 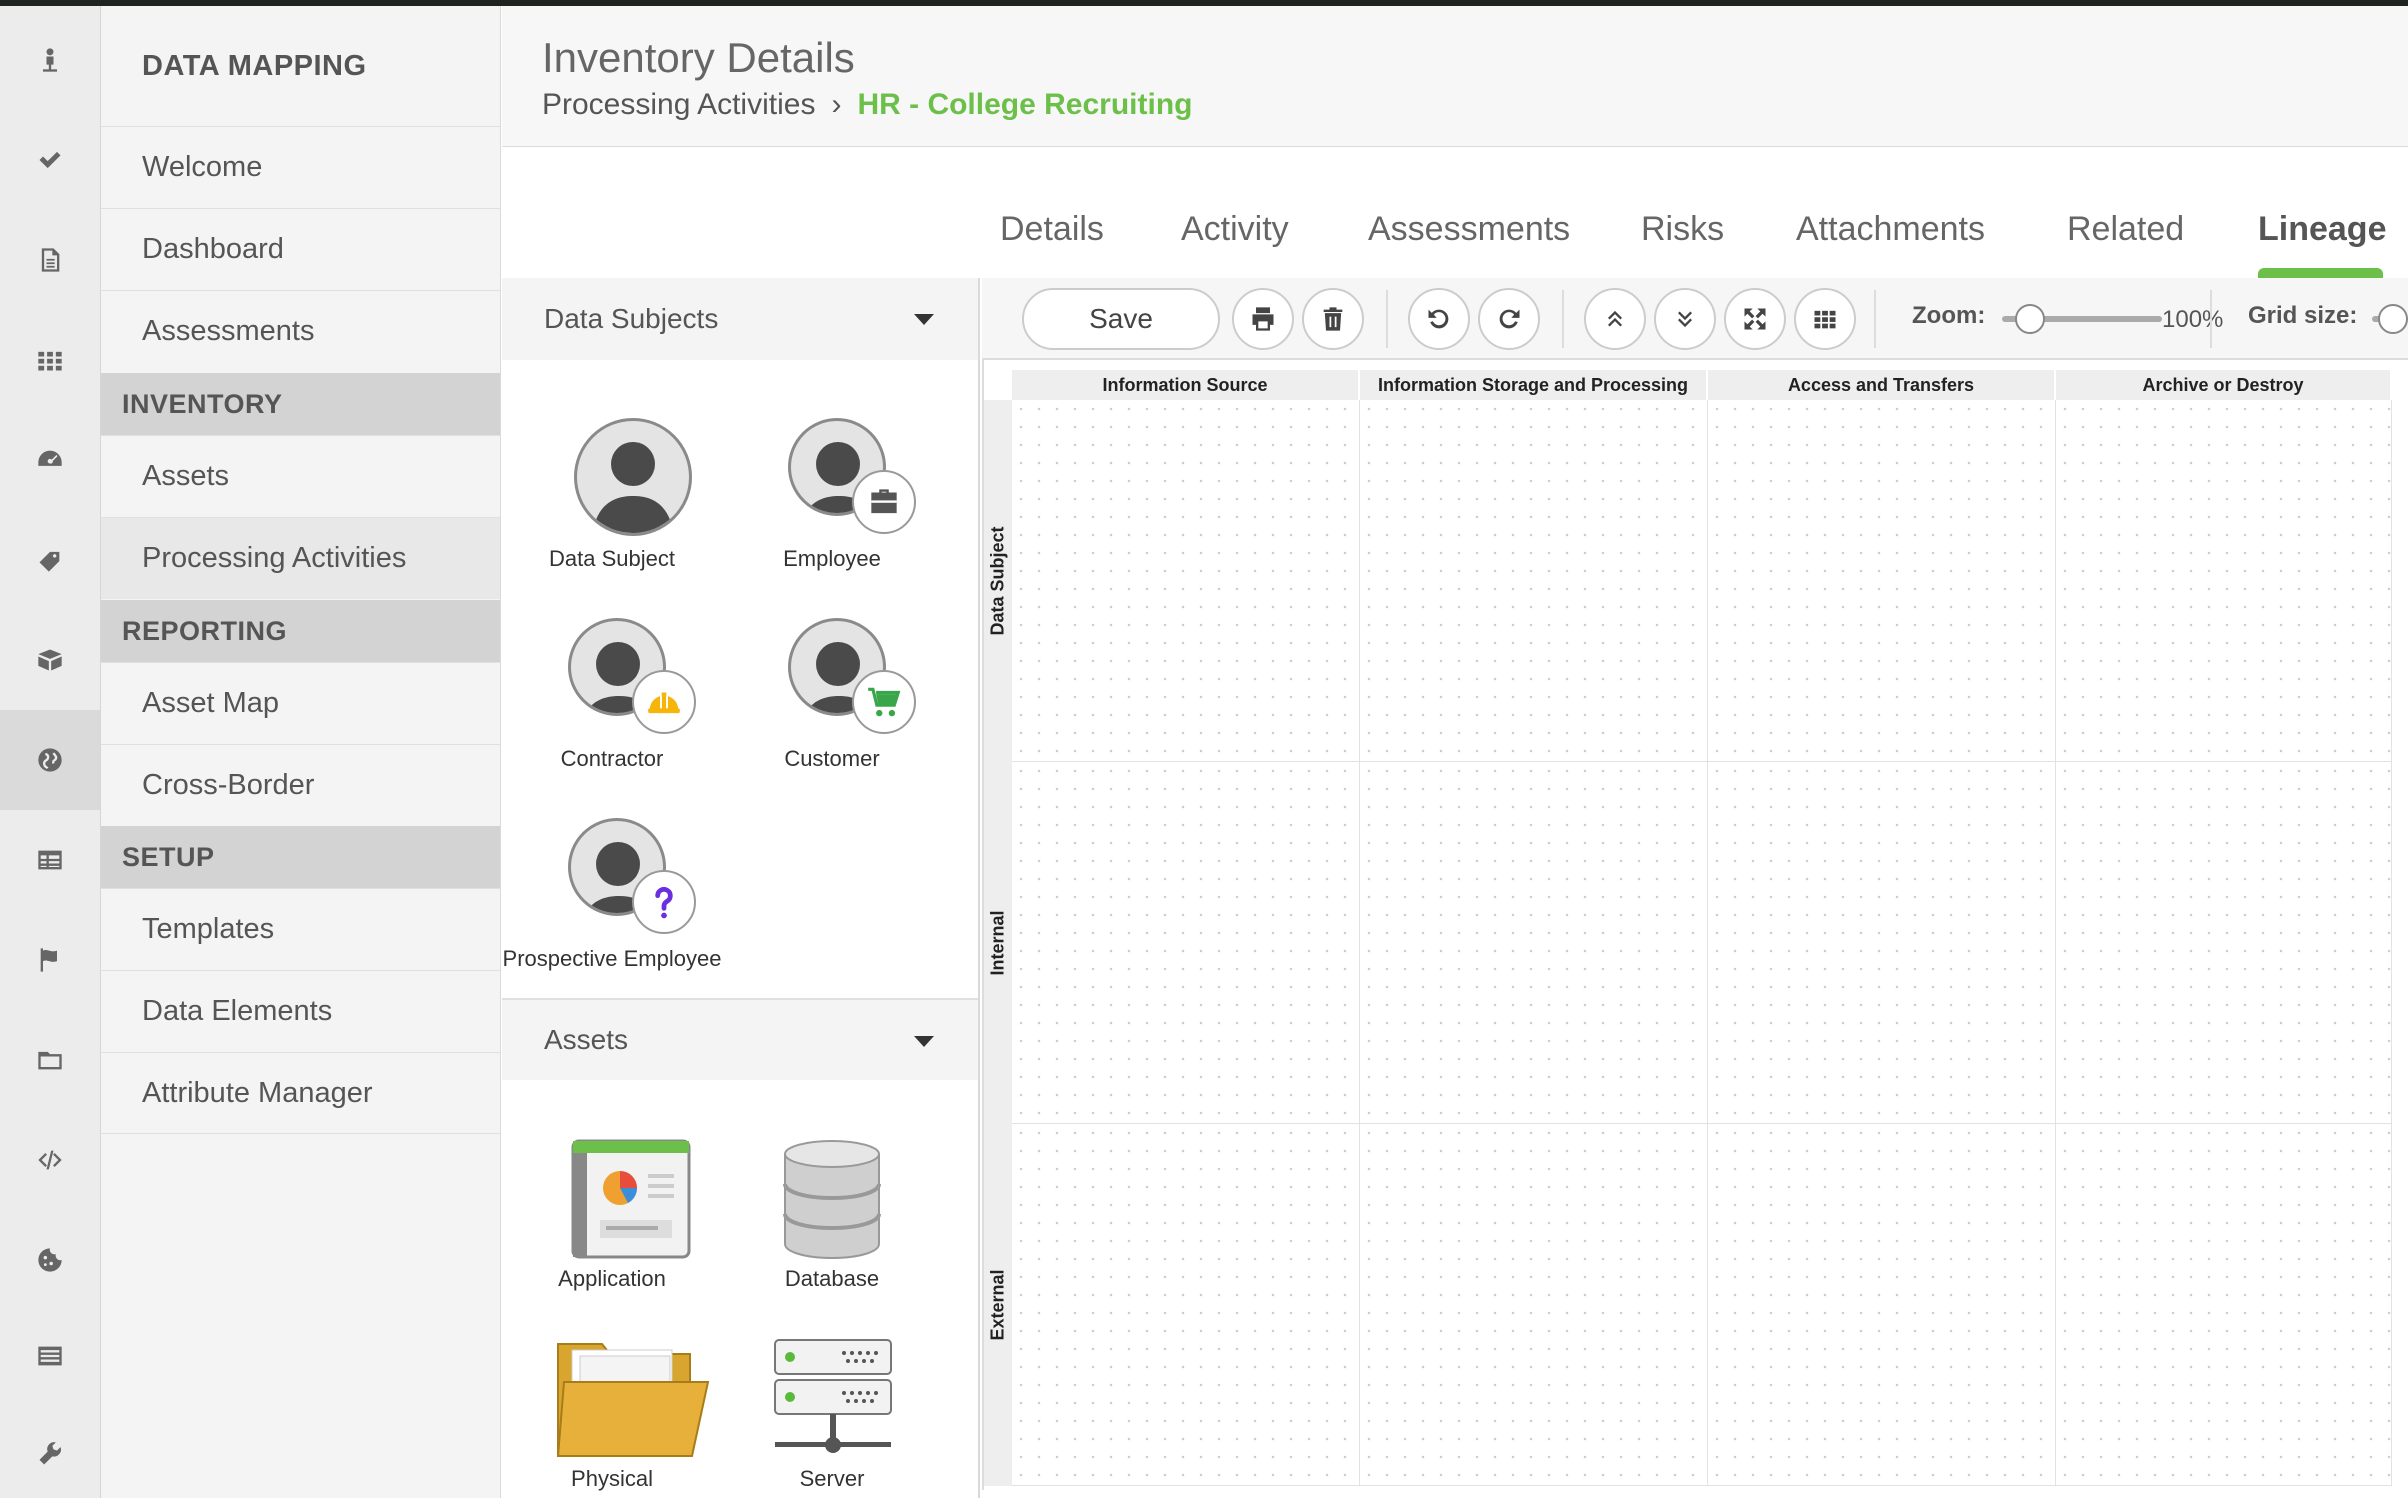 I want to click on nav-section-setup: SETUP, so click(x=300, y=857).